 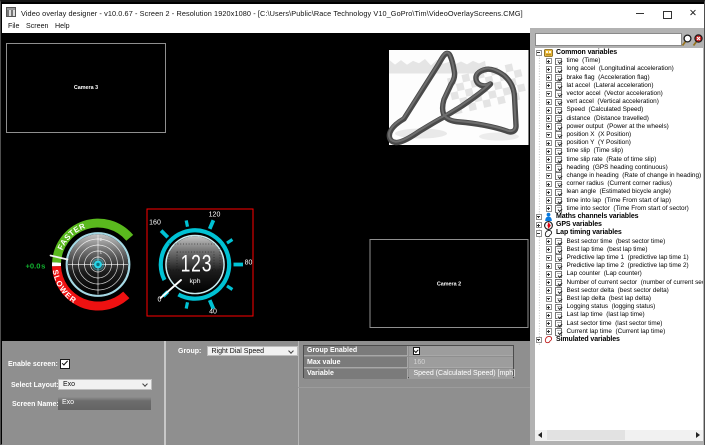 I want to click on svg-text: 80, so click(x=249, y=262).